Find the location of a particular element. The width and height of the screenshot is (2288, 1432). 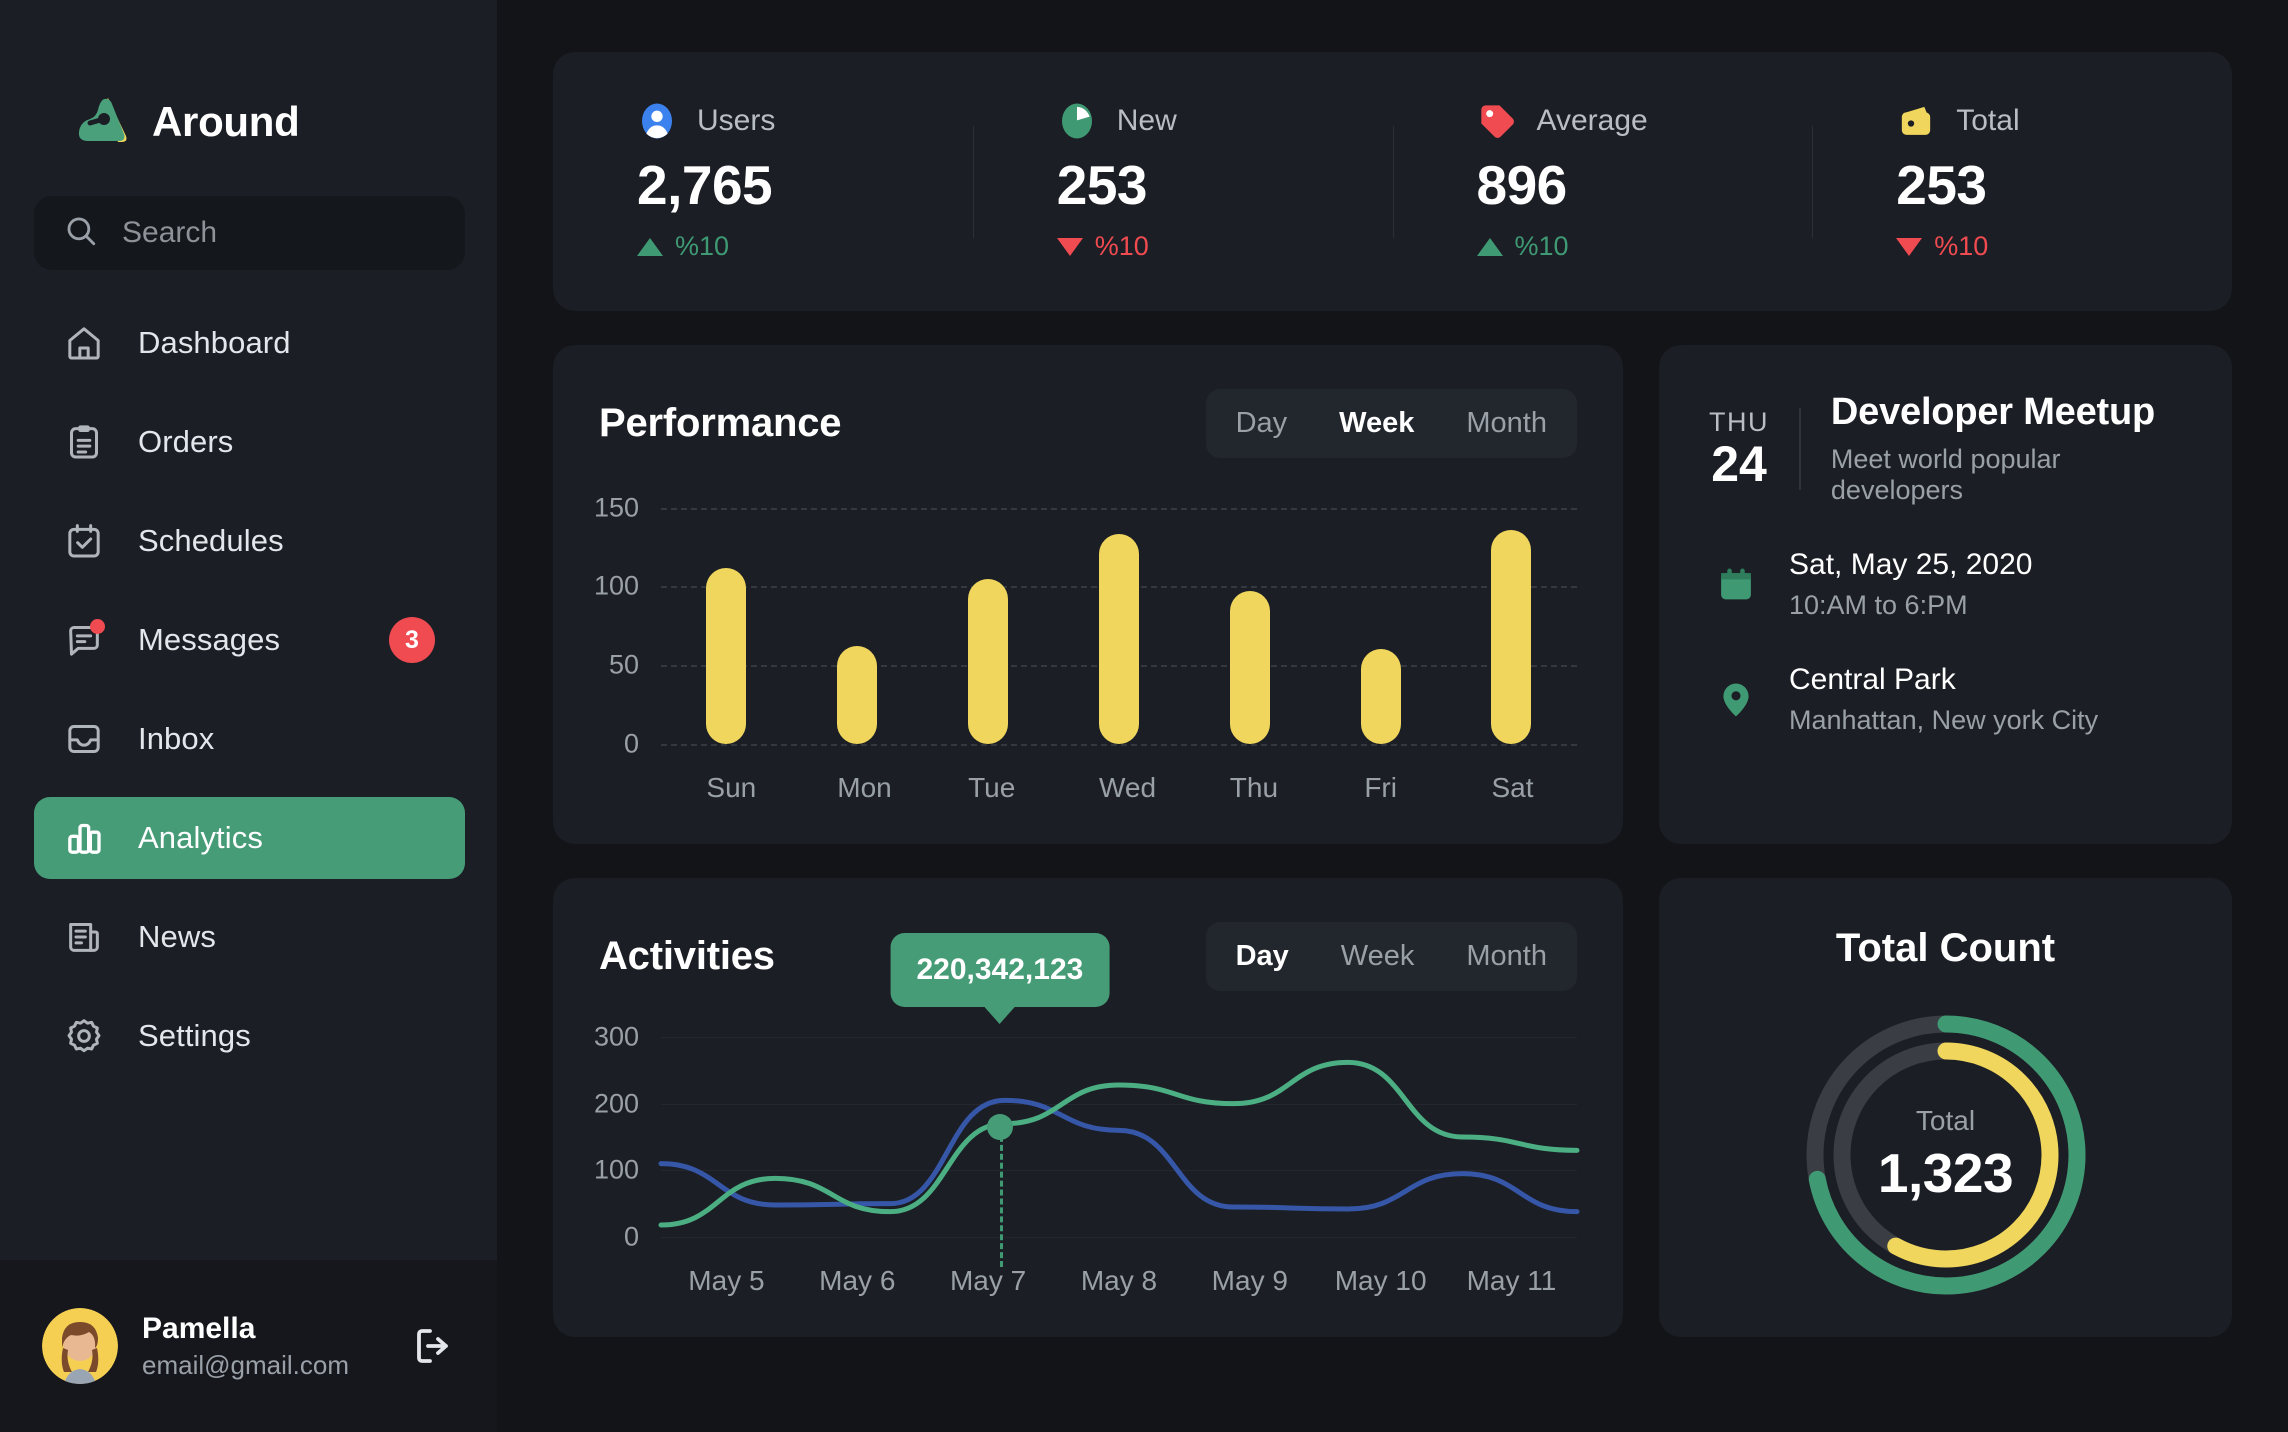

total-count-card: Total Count Total 1,323 is located at coordinates (1945, 1107).